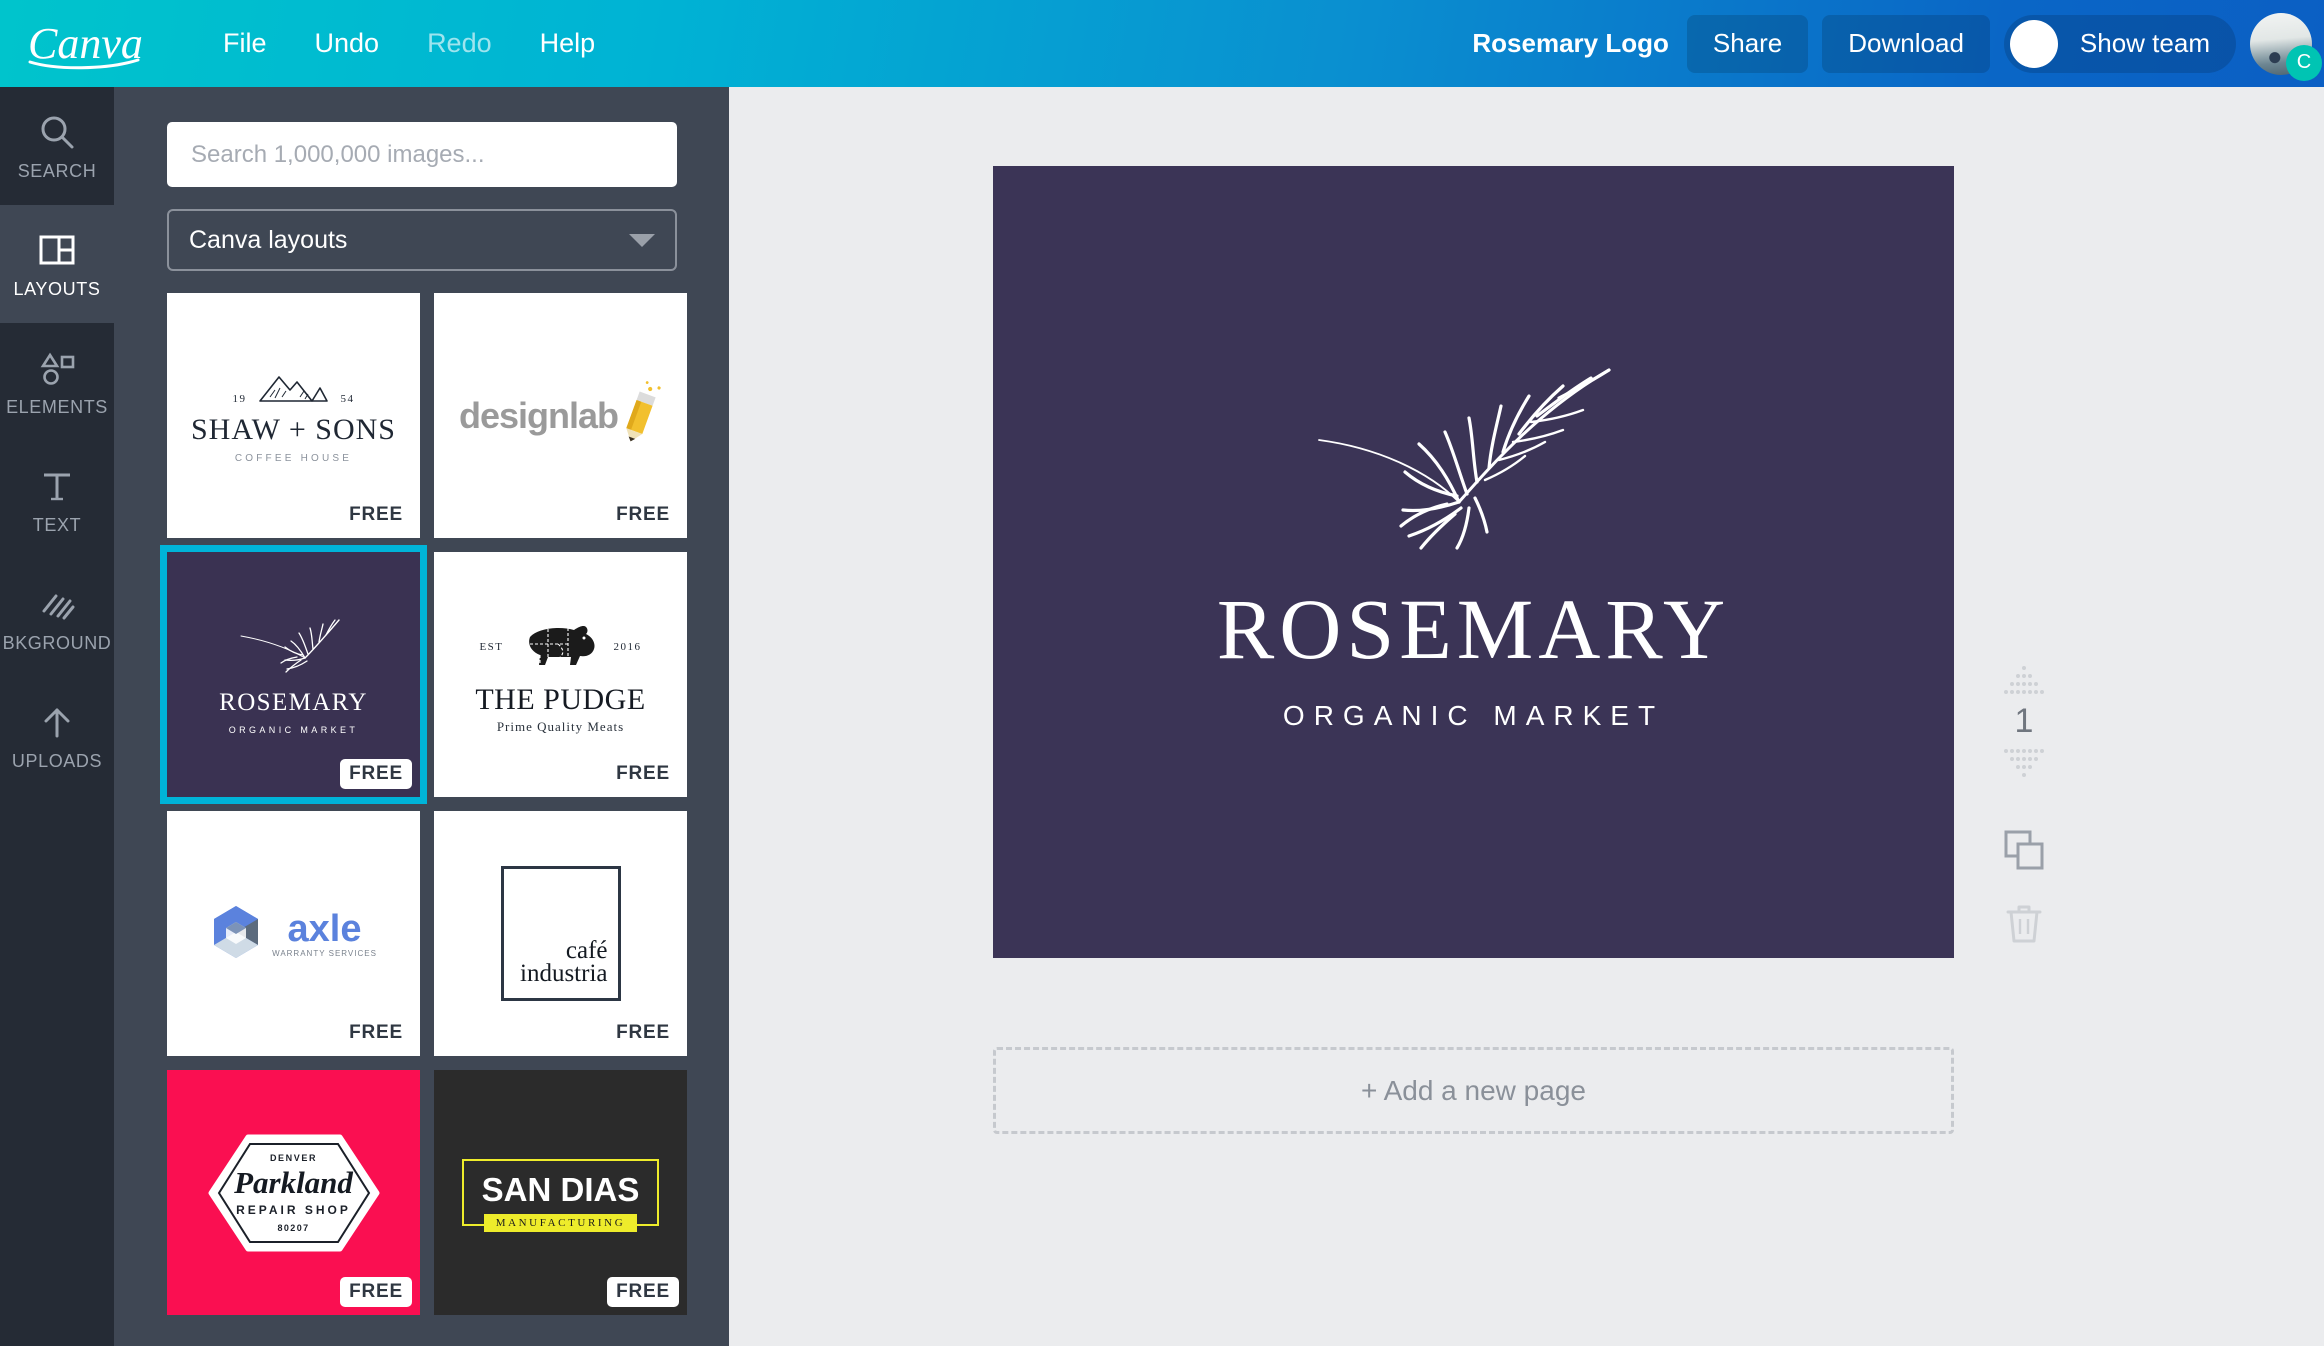 This screenshot has width=2324, height=1346. What do you see at coordinates (293, 1182) in the screenshot?
I see `parkland-title: Parkland` at bounding box center [293, 1182].